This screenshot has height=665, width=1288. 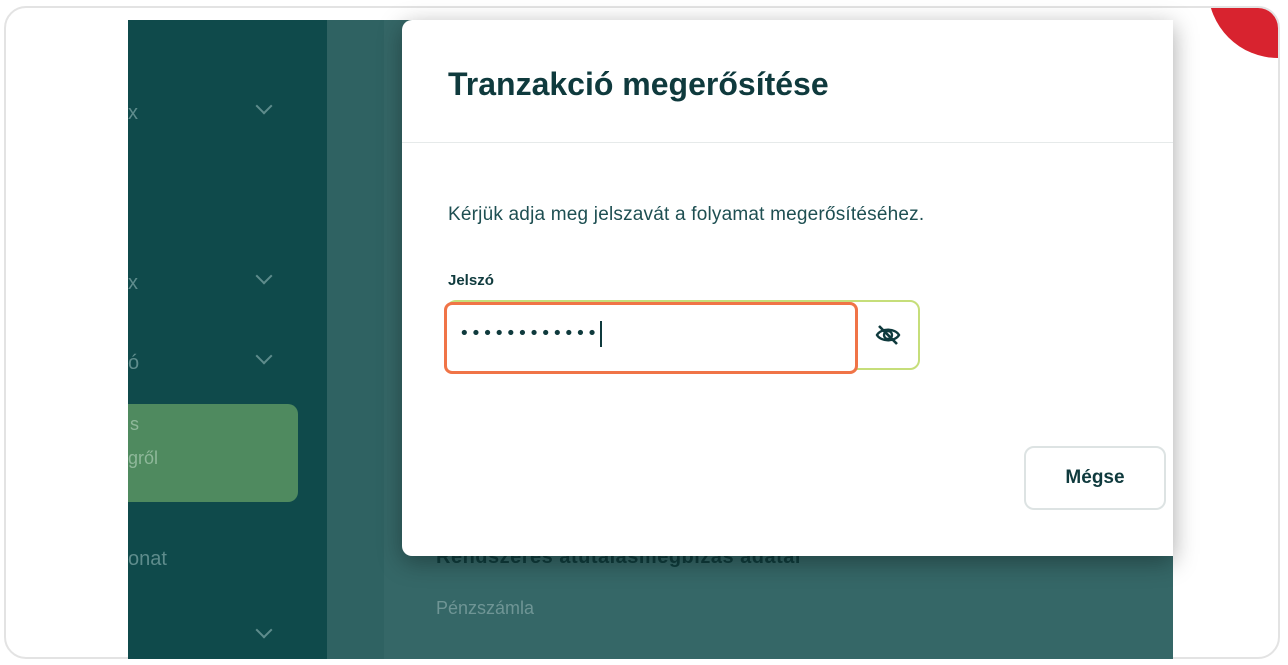 I want to click on password-label: Jelszó, so click(x=471, y=280).